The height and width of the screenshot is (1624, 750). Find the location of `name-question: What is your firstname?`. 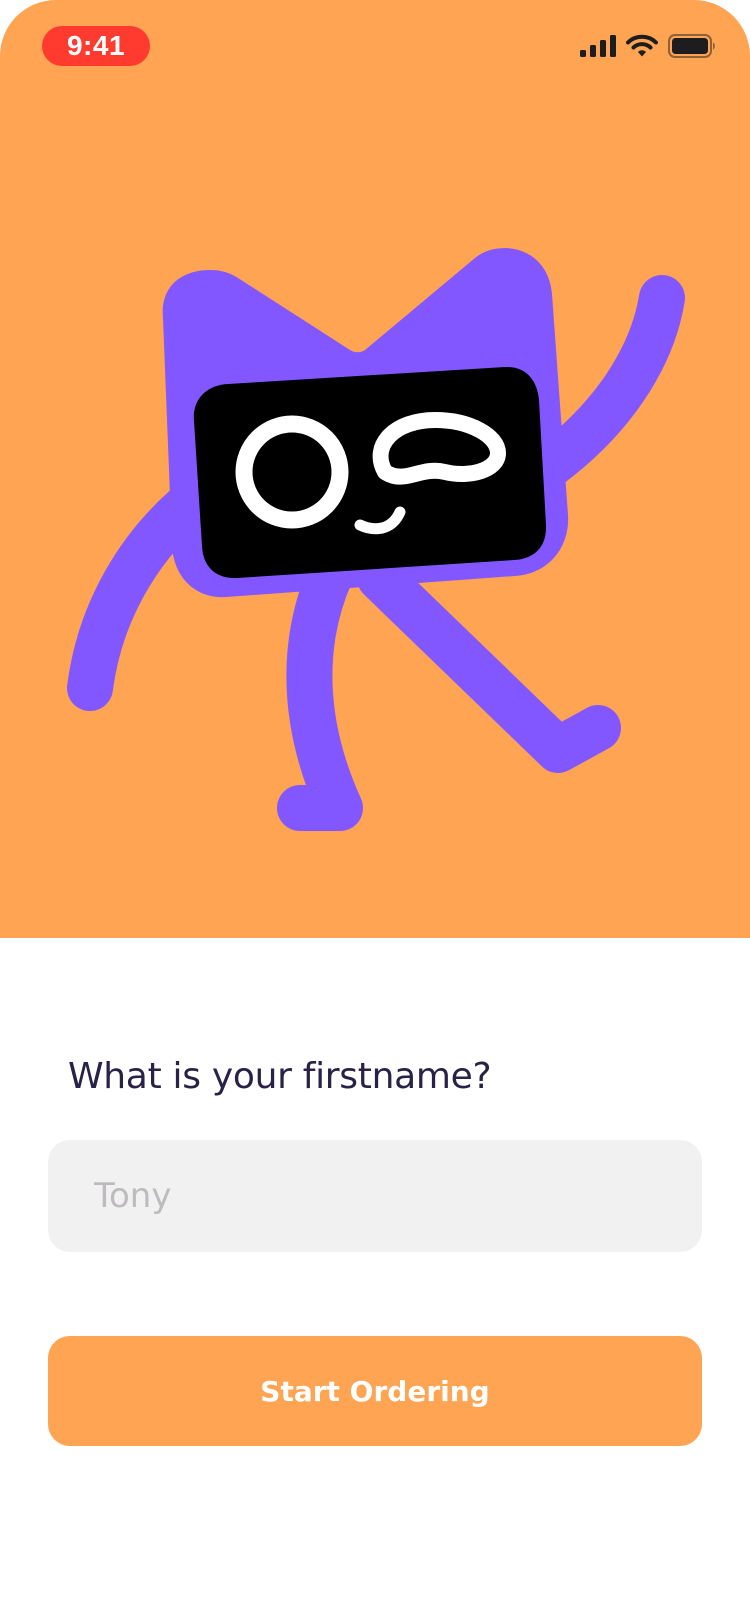

name-question: What is your firstname? is located at coordinates (280, 1076).